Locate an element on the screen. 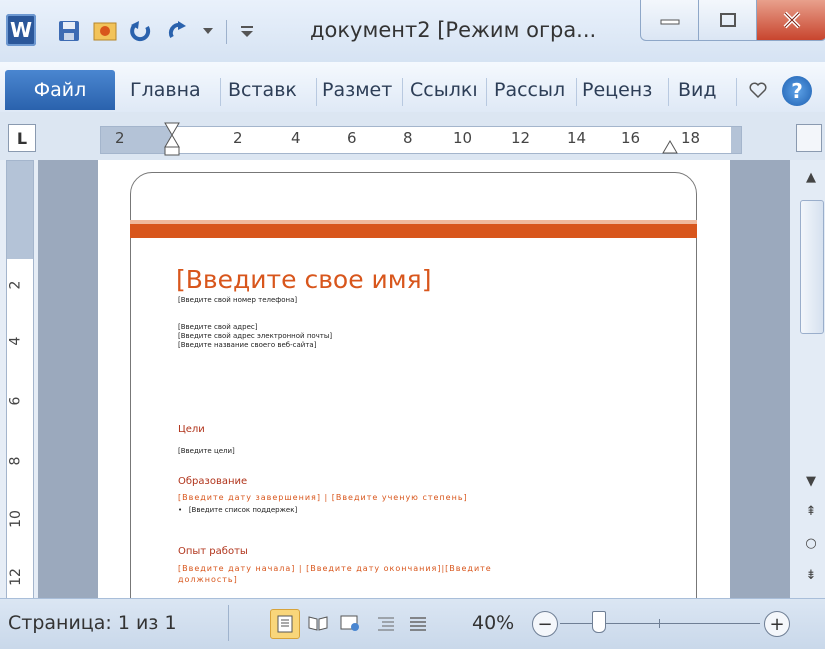 Image resolution: width=825 pixels, height=649 pixels. tab-mailings: Рассыл is located at coordinates (533, 90).